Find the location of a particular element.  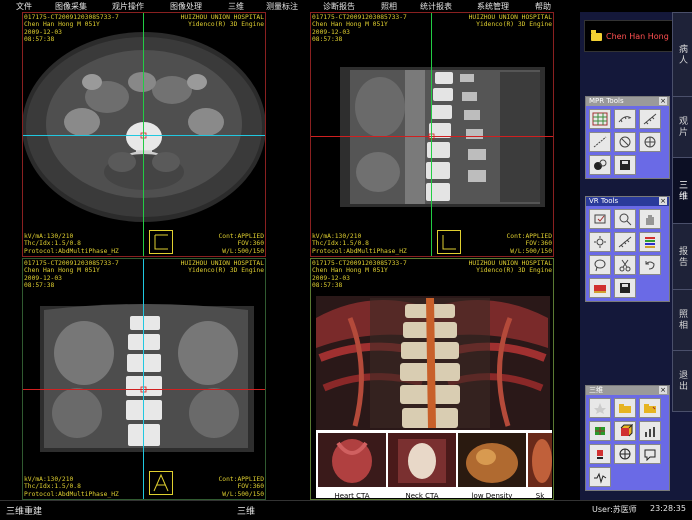

color-map-button is located at coordinates (650, 242).